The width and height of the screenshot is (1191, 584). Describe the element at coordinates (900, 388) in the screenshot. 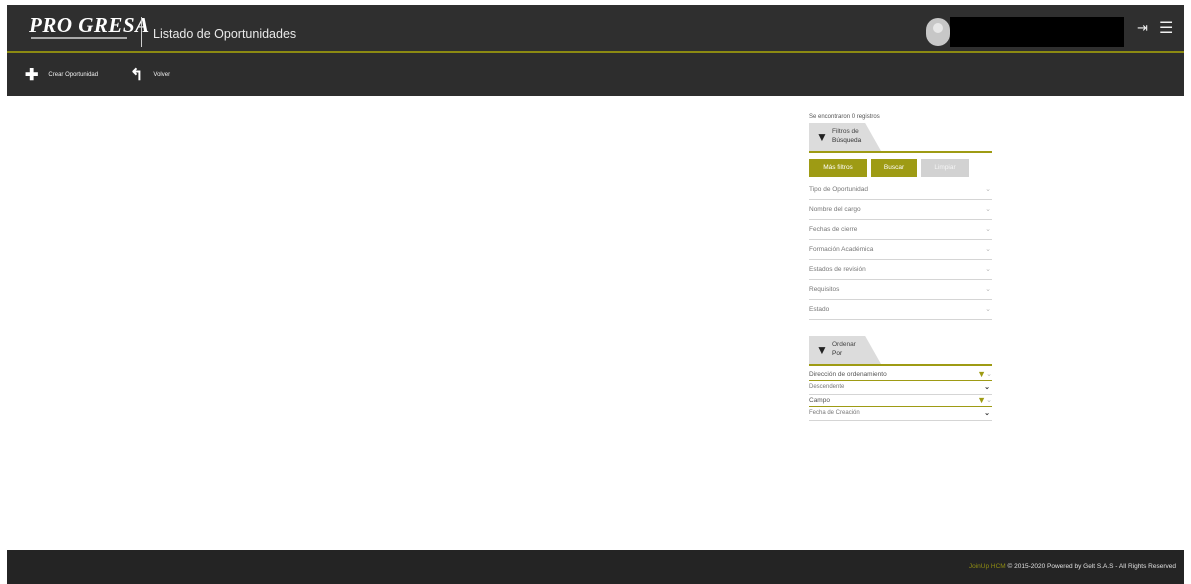

I see `order-direction-select: Descendente ⌄` at that location.